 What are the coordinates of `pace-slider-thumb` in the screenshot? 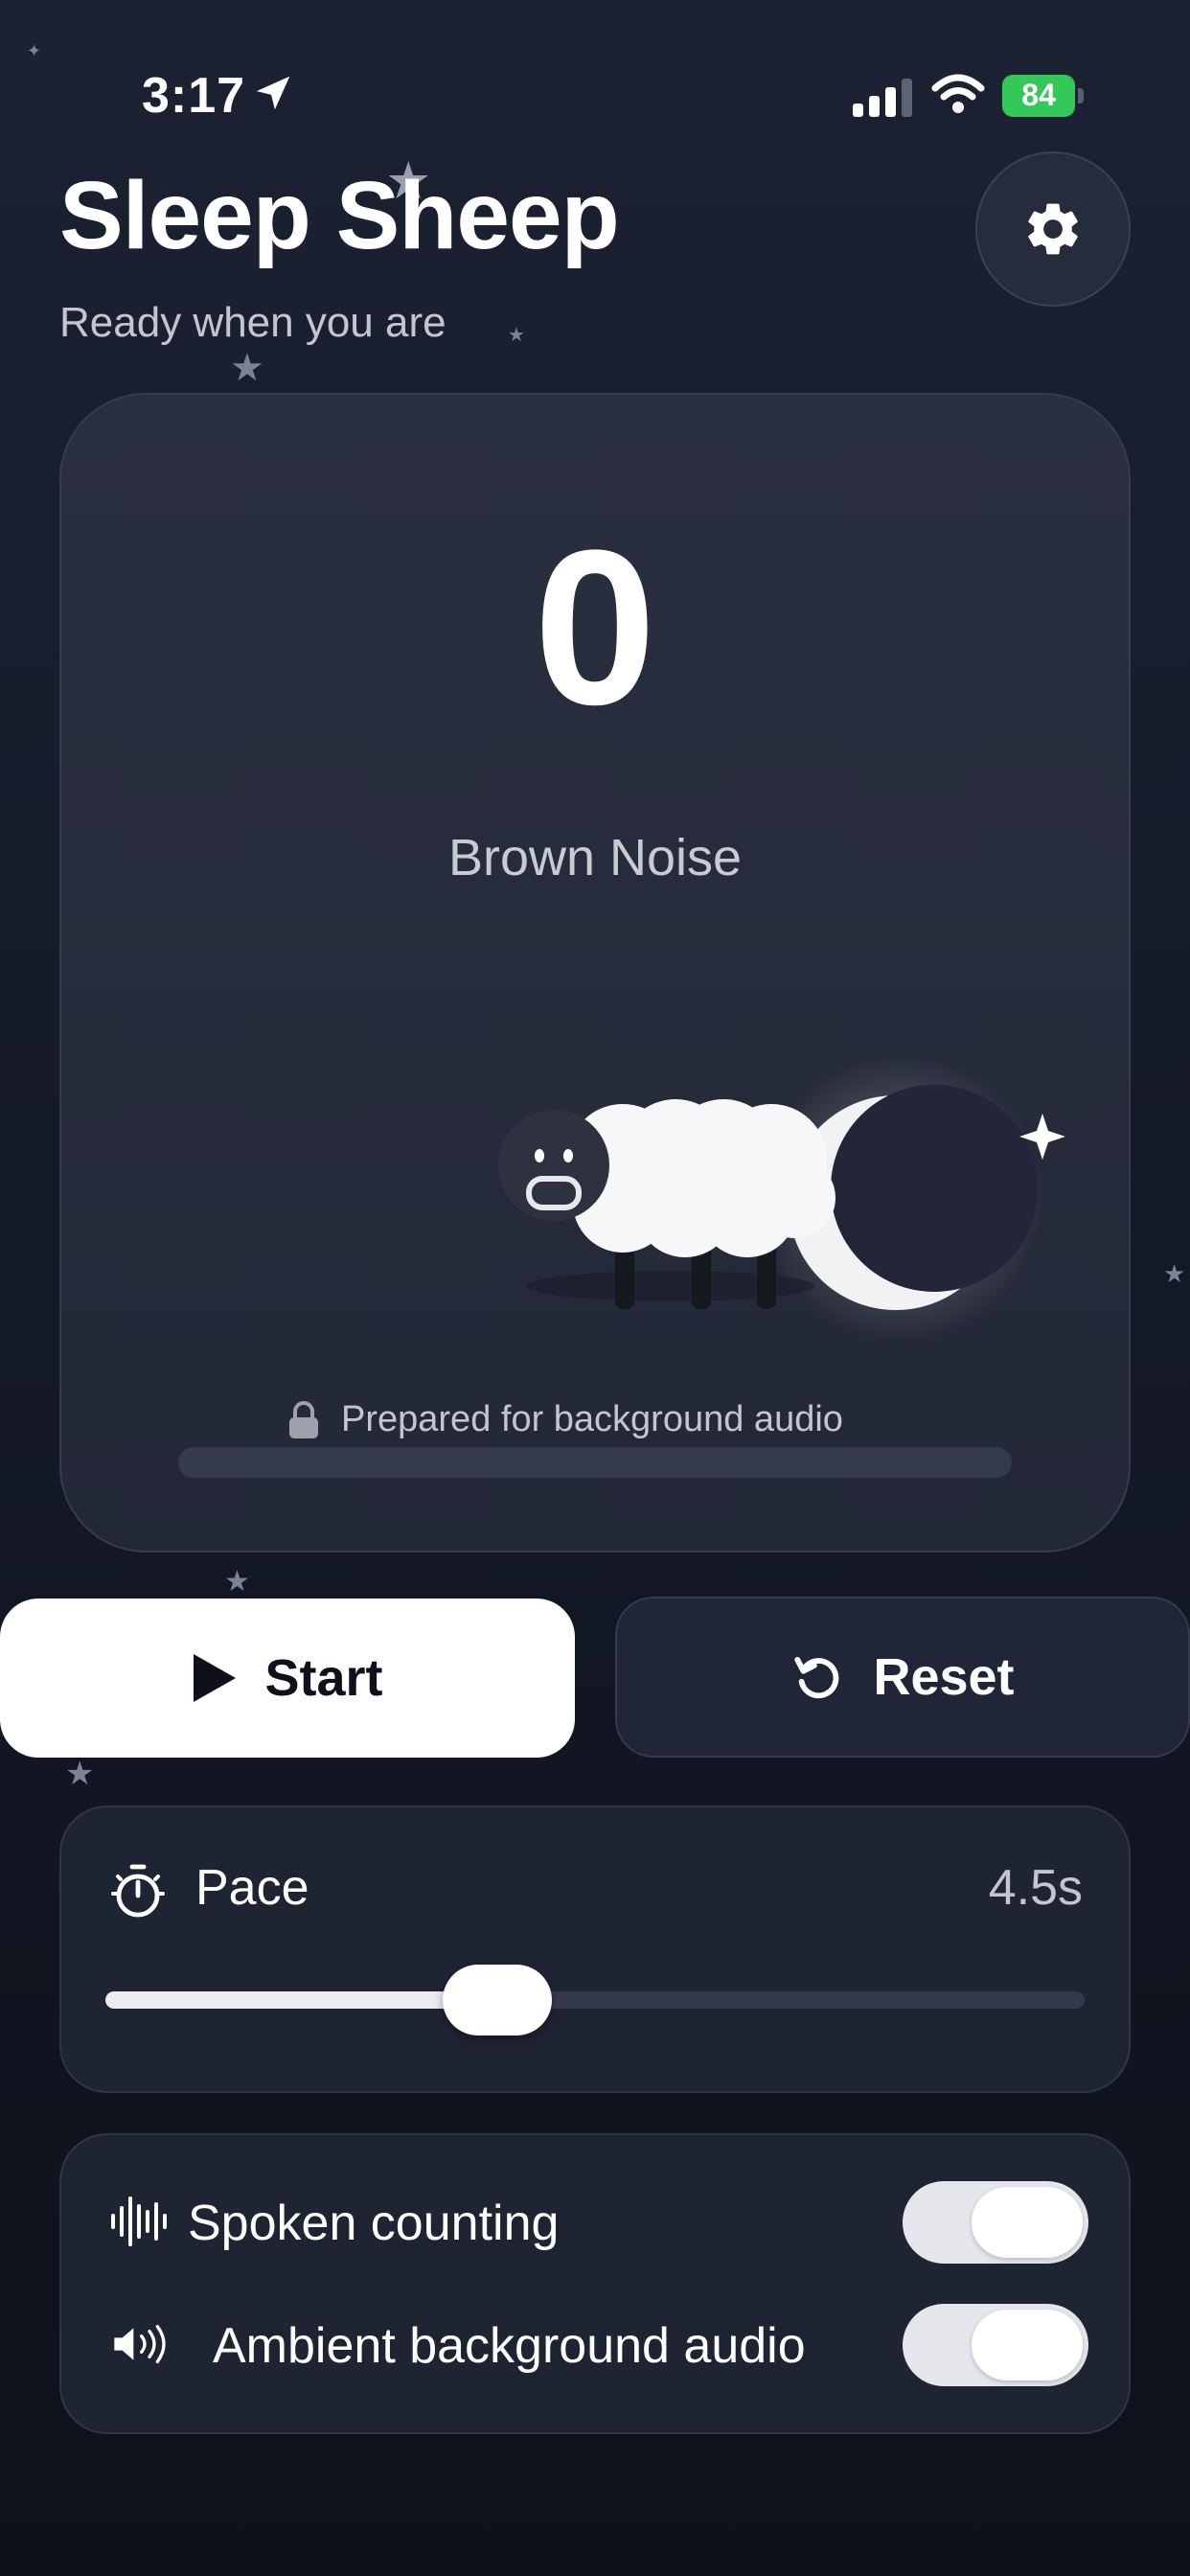 It's located at (497, 2000).